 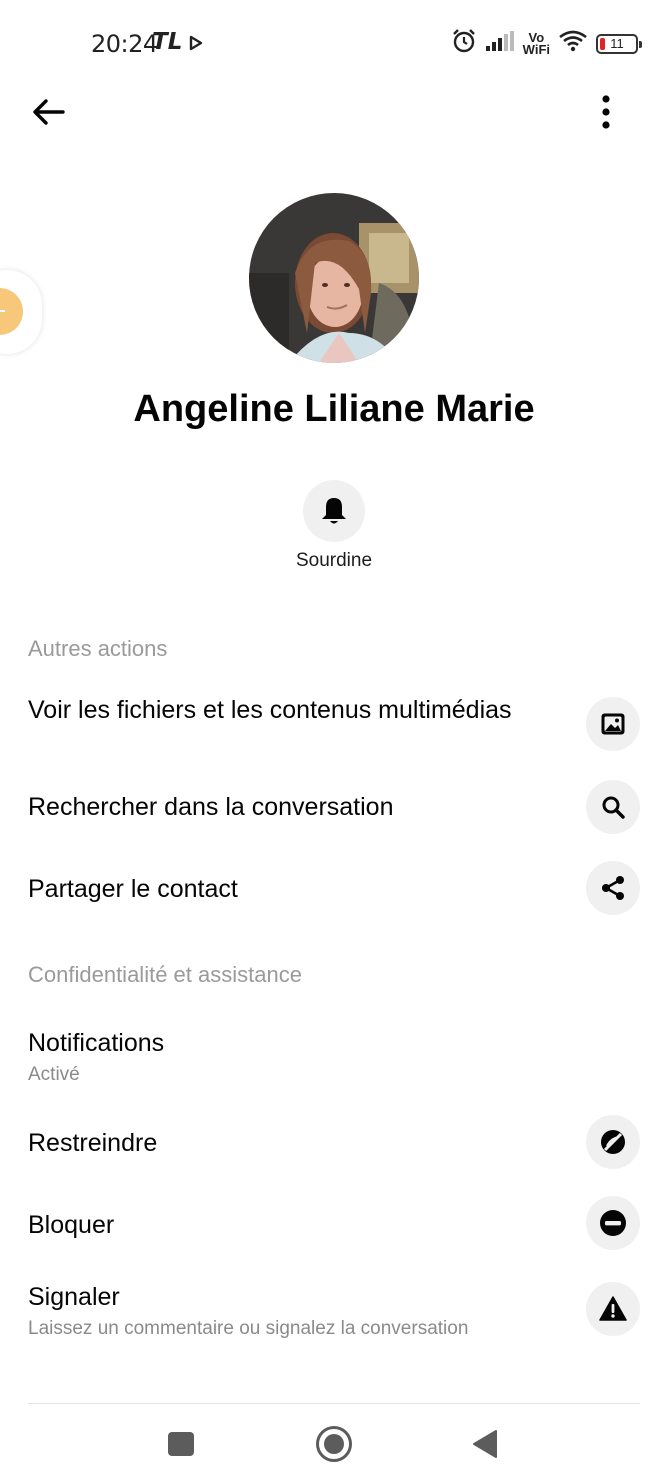 I want to click on battery-icon: 11, so click(x=619, y=43).